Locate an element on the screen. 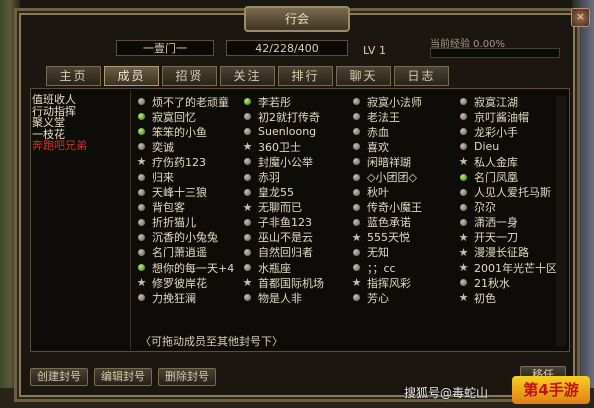 The height and width of the screenshot is (408, 594). member-row: 传奇小魔王 is located at coordinates (387, 207).